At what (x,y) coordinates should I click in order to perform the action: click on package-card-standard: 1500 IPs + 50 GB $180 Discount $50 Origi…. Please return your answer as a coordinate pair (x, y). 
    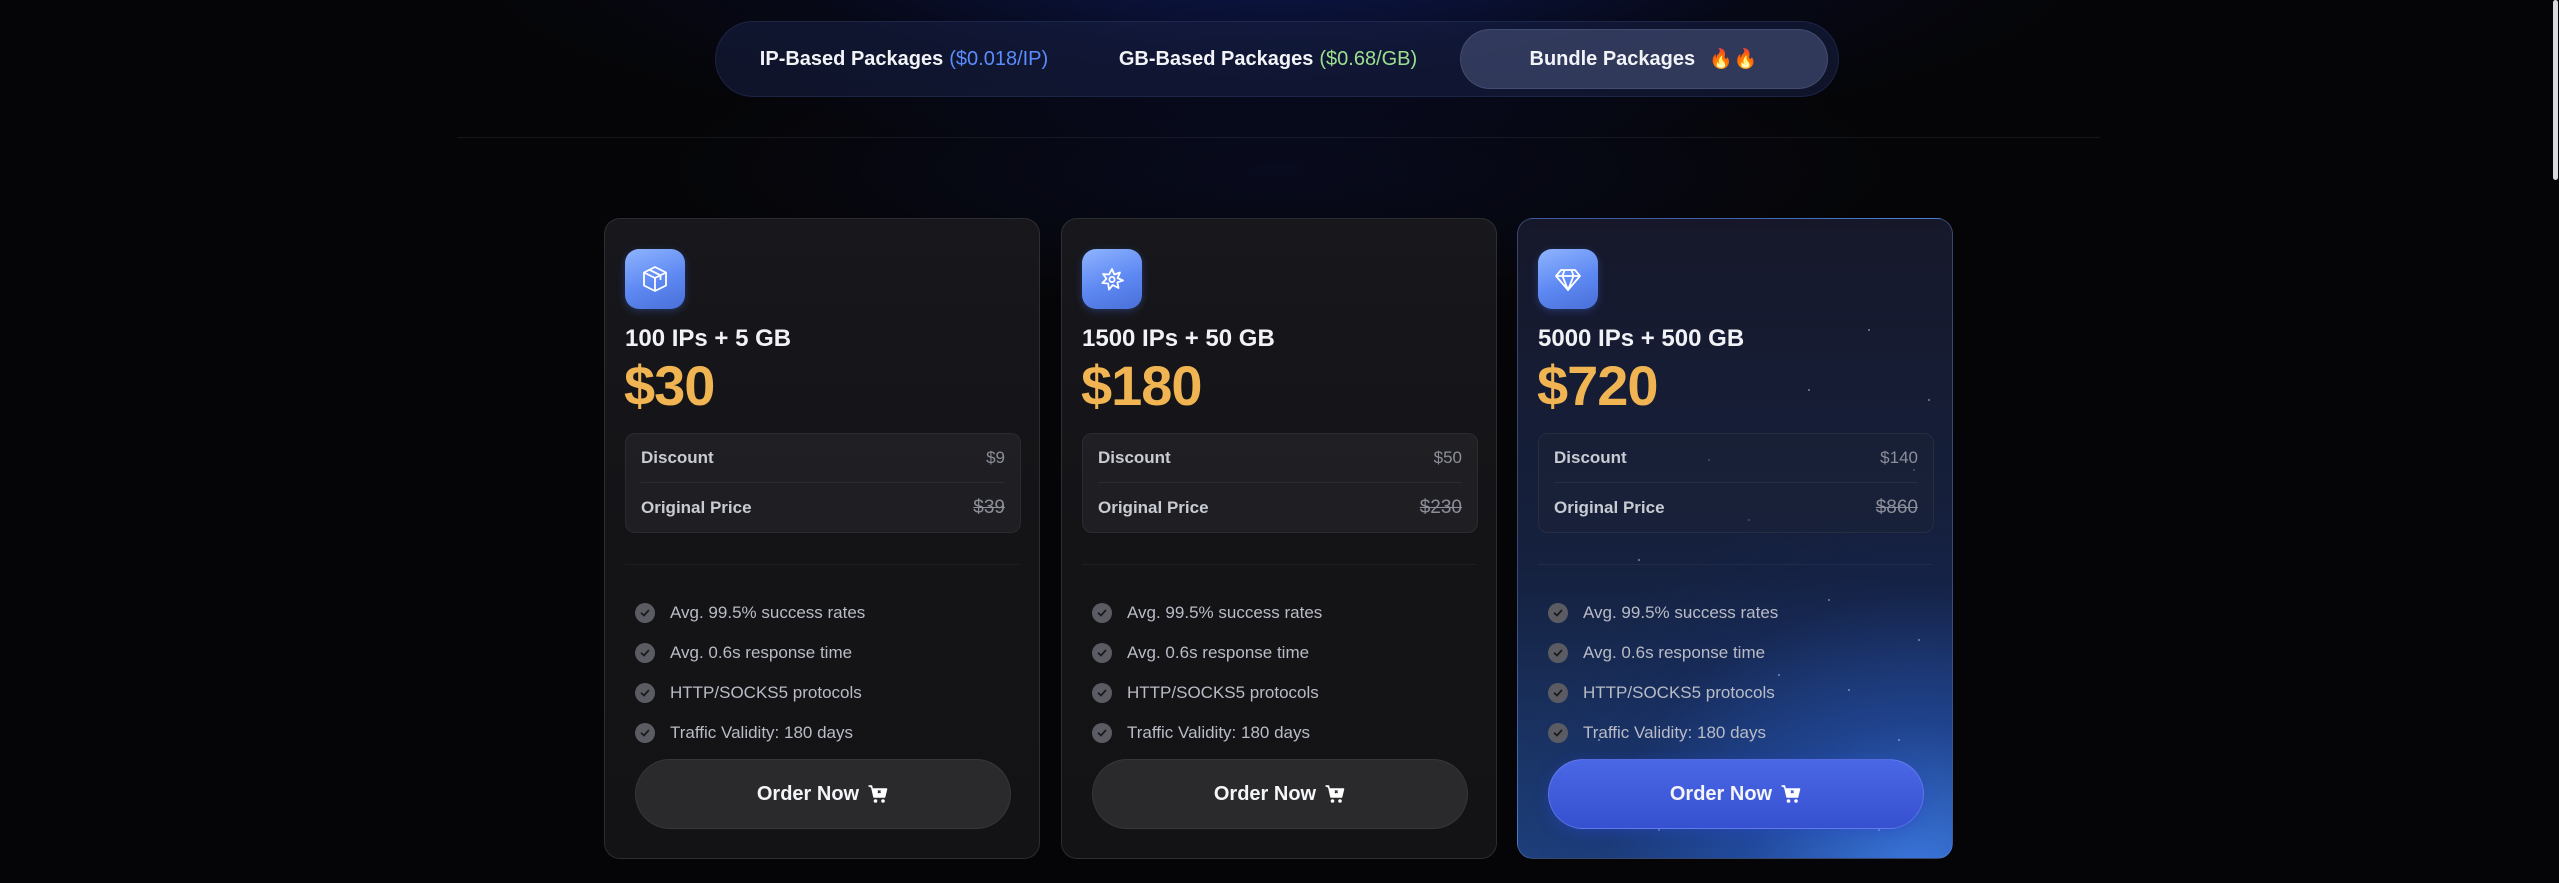
    Looking at the image, I should click on (1279, 538).